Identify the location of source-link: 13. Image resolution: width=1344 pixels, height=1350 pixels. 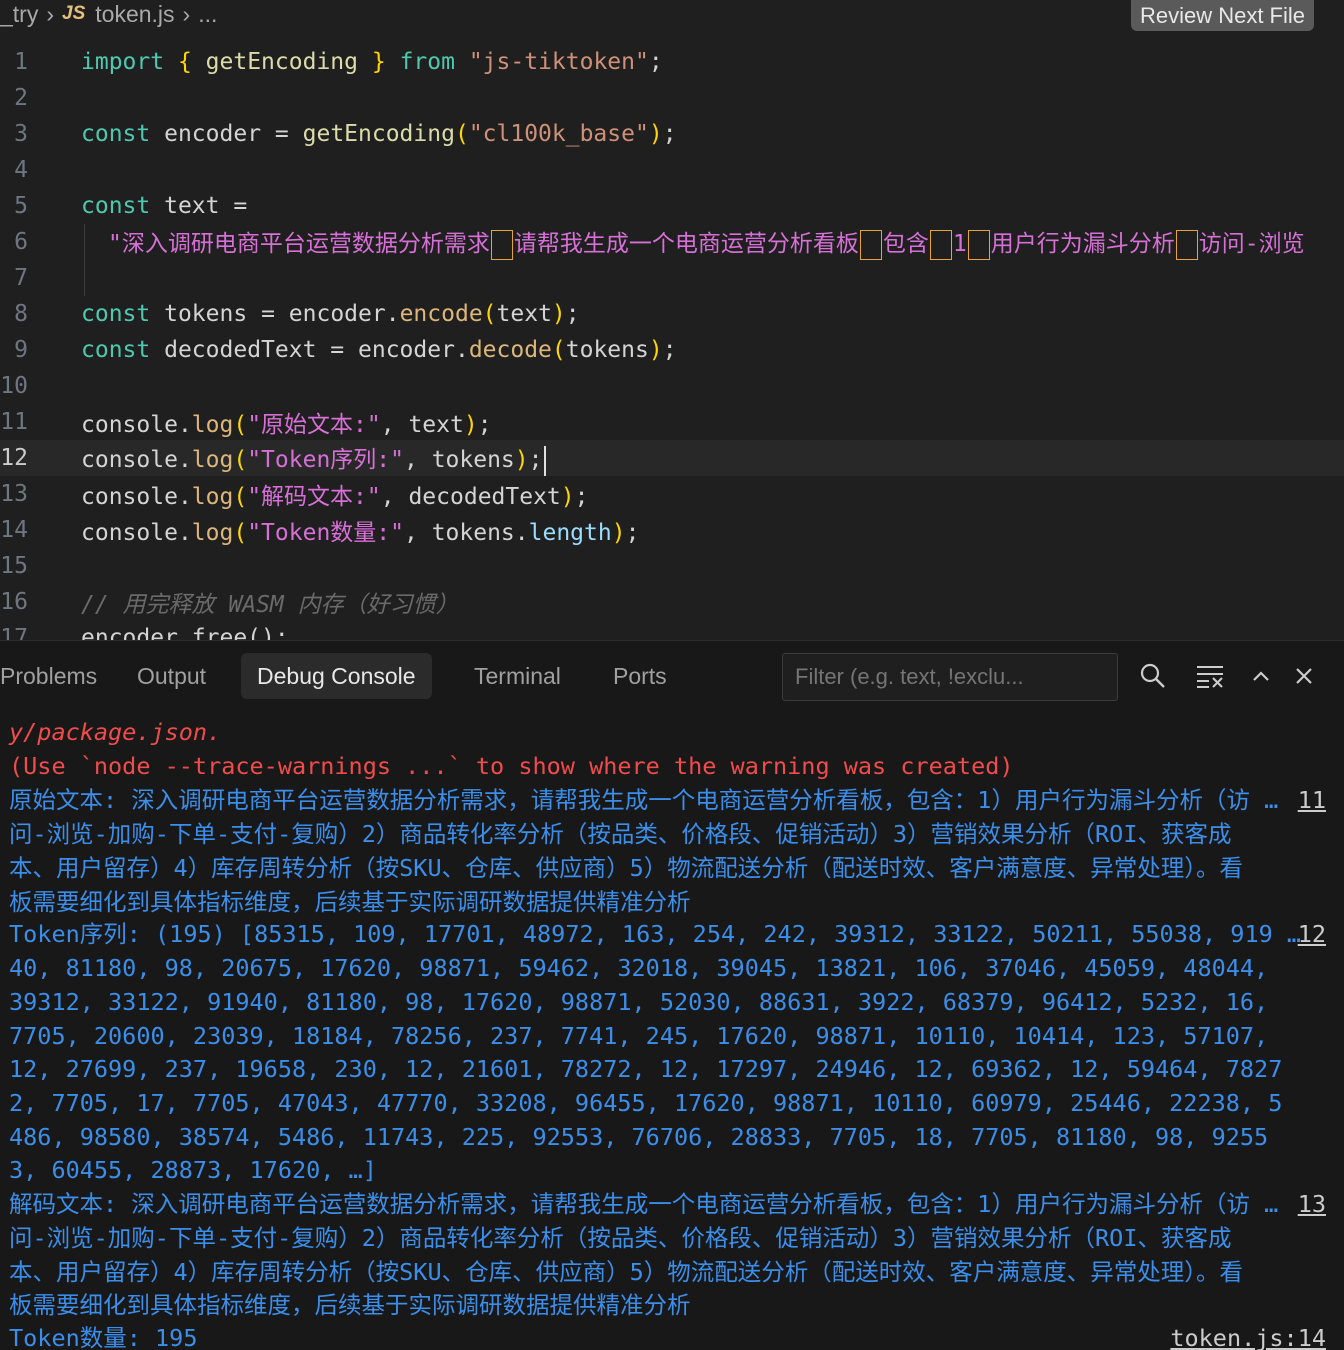
(1312, 1204).